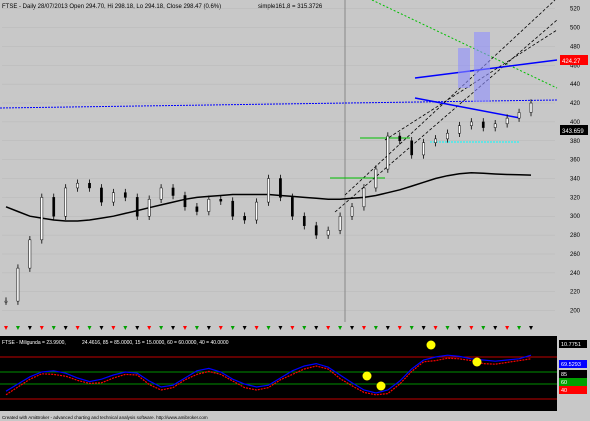 The image size is (590, 421). What do you see at coordinates (278, 329) in the screenshot?
I see `date-strip` at bounding box center [278, 329].